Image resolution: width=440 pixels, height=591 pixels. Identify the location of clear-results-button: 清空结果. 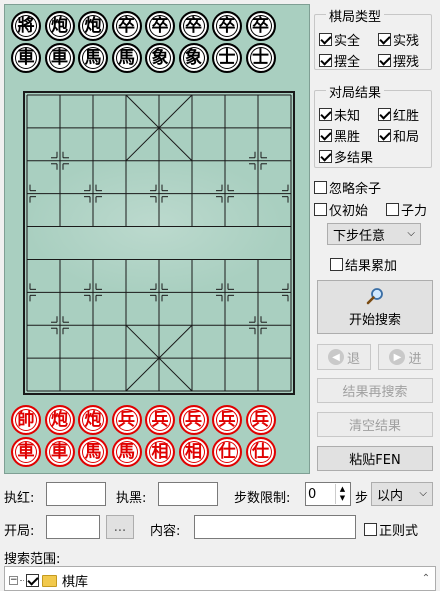
(375, 424).